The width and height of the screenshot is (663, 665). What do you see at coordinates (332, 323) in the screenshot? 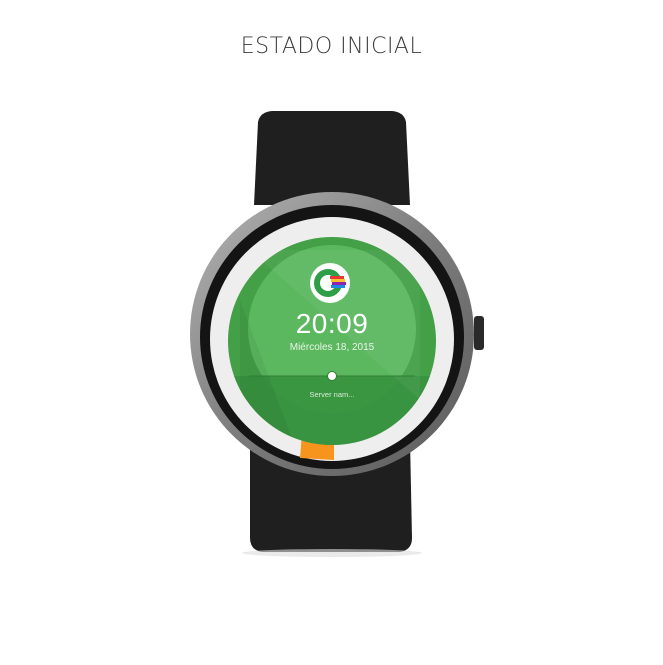
I see `watch-time: 20:09` at bounding box center [332, 323].